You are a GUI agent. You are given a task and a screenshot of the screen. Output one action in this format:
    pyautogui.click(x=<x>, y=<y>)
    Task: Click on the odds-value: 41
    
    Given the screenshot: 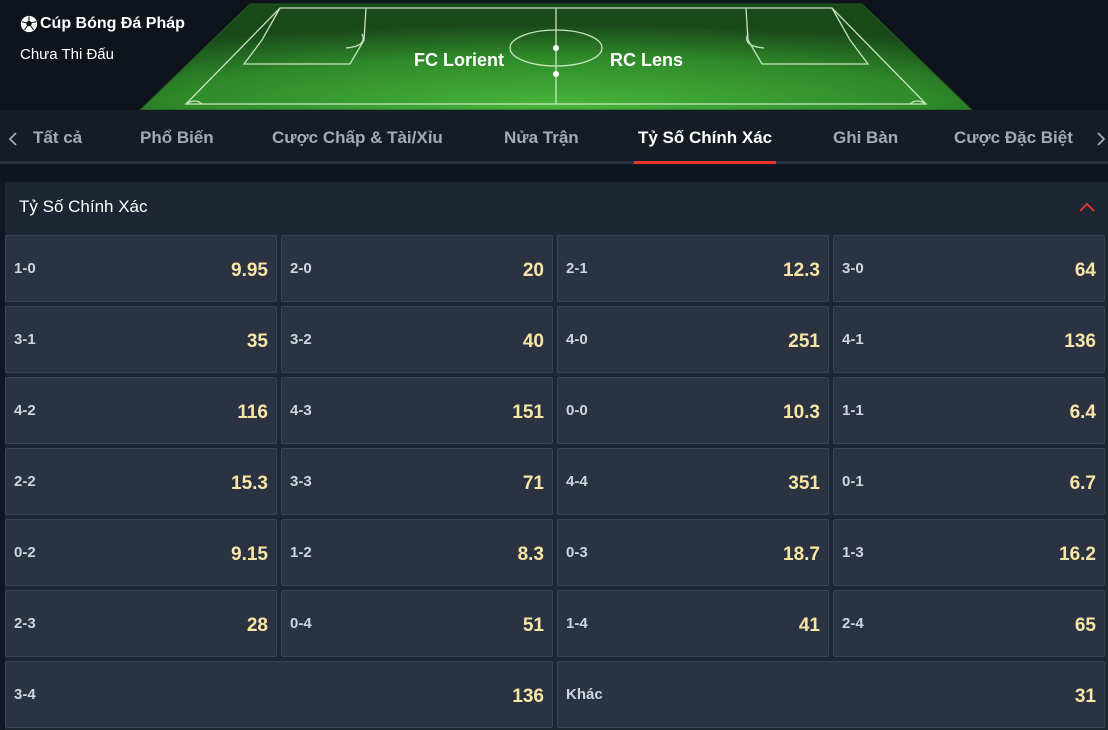 What is the action you would take?
    pyautogui.click(x=809, y=625)
    